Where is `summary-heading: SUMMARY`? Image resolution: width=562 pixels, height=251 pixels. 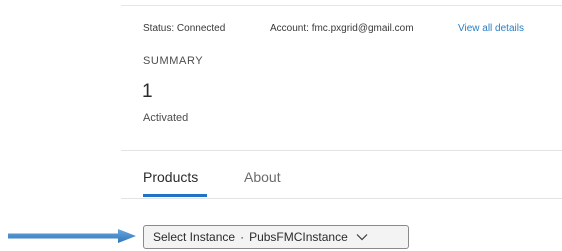 summary-heading: SUMMARY is located at coordinates (173, 61).